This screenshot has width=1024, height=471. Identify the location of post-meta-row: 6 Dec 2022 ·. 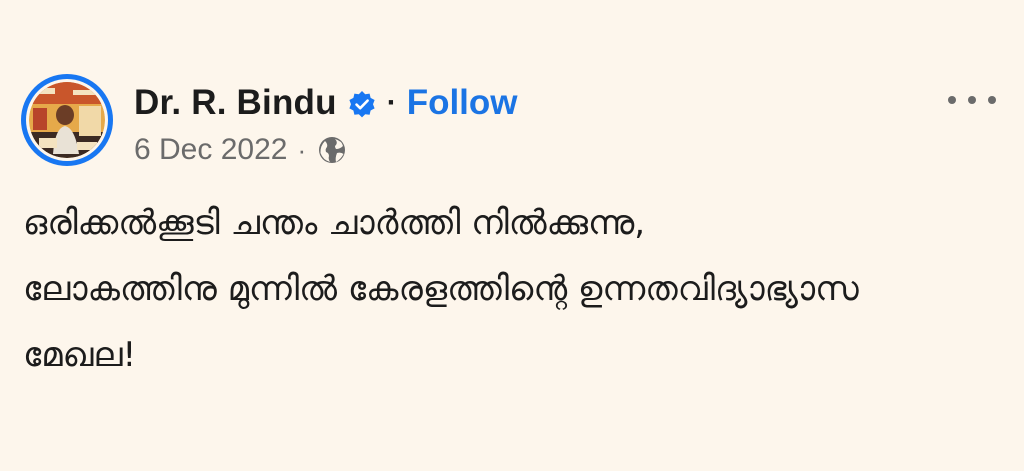
(241, 150).